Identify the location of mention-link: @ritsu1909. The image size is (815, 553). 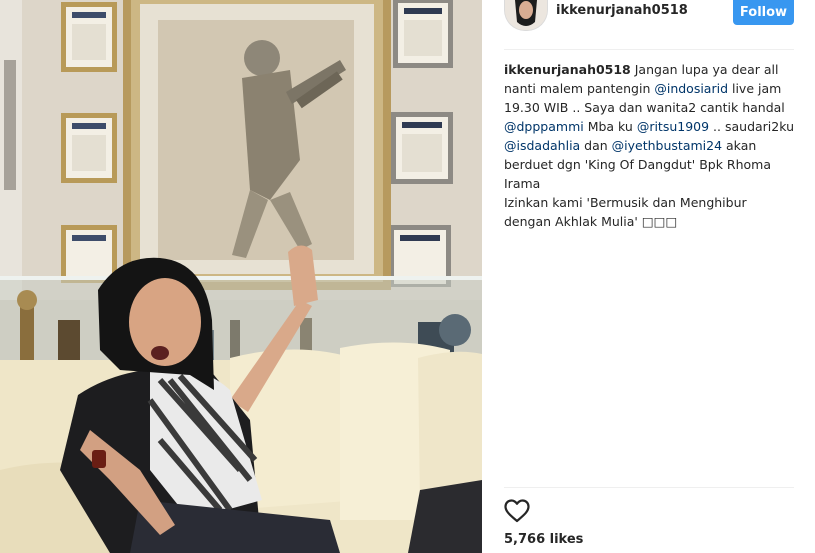
(673, 126).